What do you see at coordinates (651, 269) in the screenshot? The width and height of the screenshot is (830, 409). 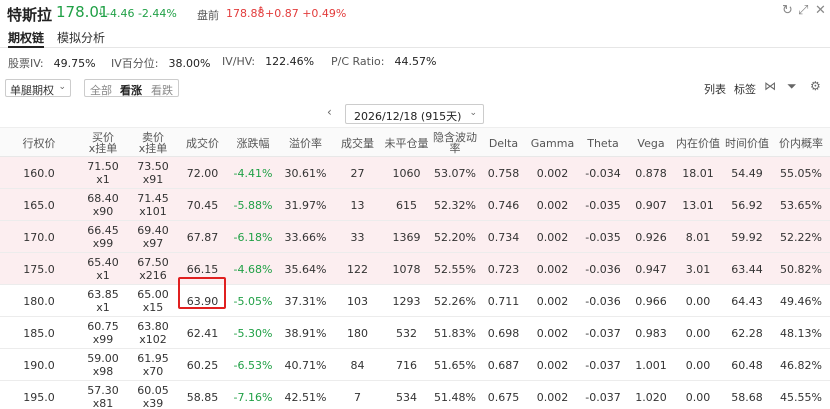 I see `cell-vega: 0.947` at bounding box center [651, 269].